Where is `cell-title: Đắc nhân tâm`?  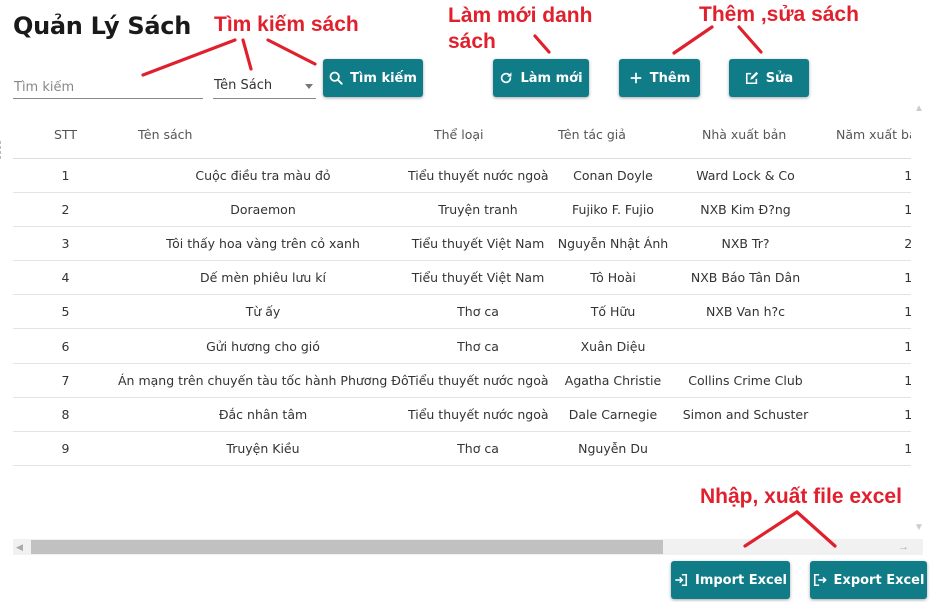 cell-title: Đắc nhân tâm is located at coordinates (263, 415).